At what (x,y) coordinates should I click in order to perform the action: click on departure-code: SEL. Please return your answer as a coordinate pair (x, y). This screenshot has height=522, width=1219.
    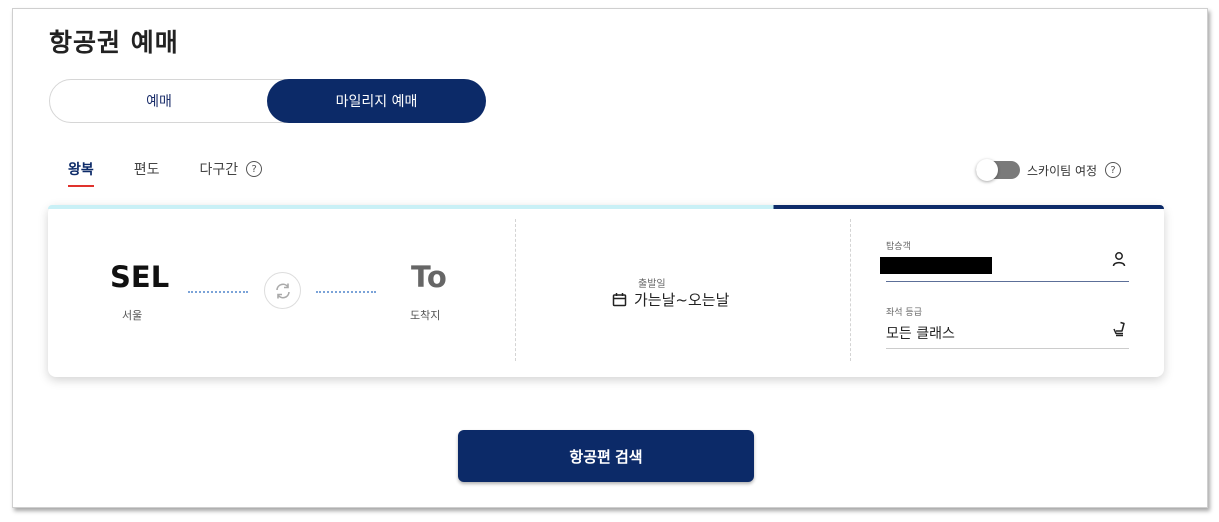
    Looking at the image, I should click on (139, 277).